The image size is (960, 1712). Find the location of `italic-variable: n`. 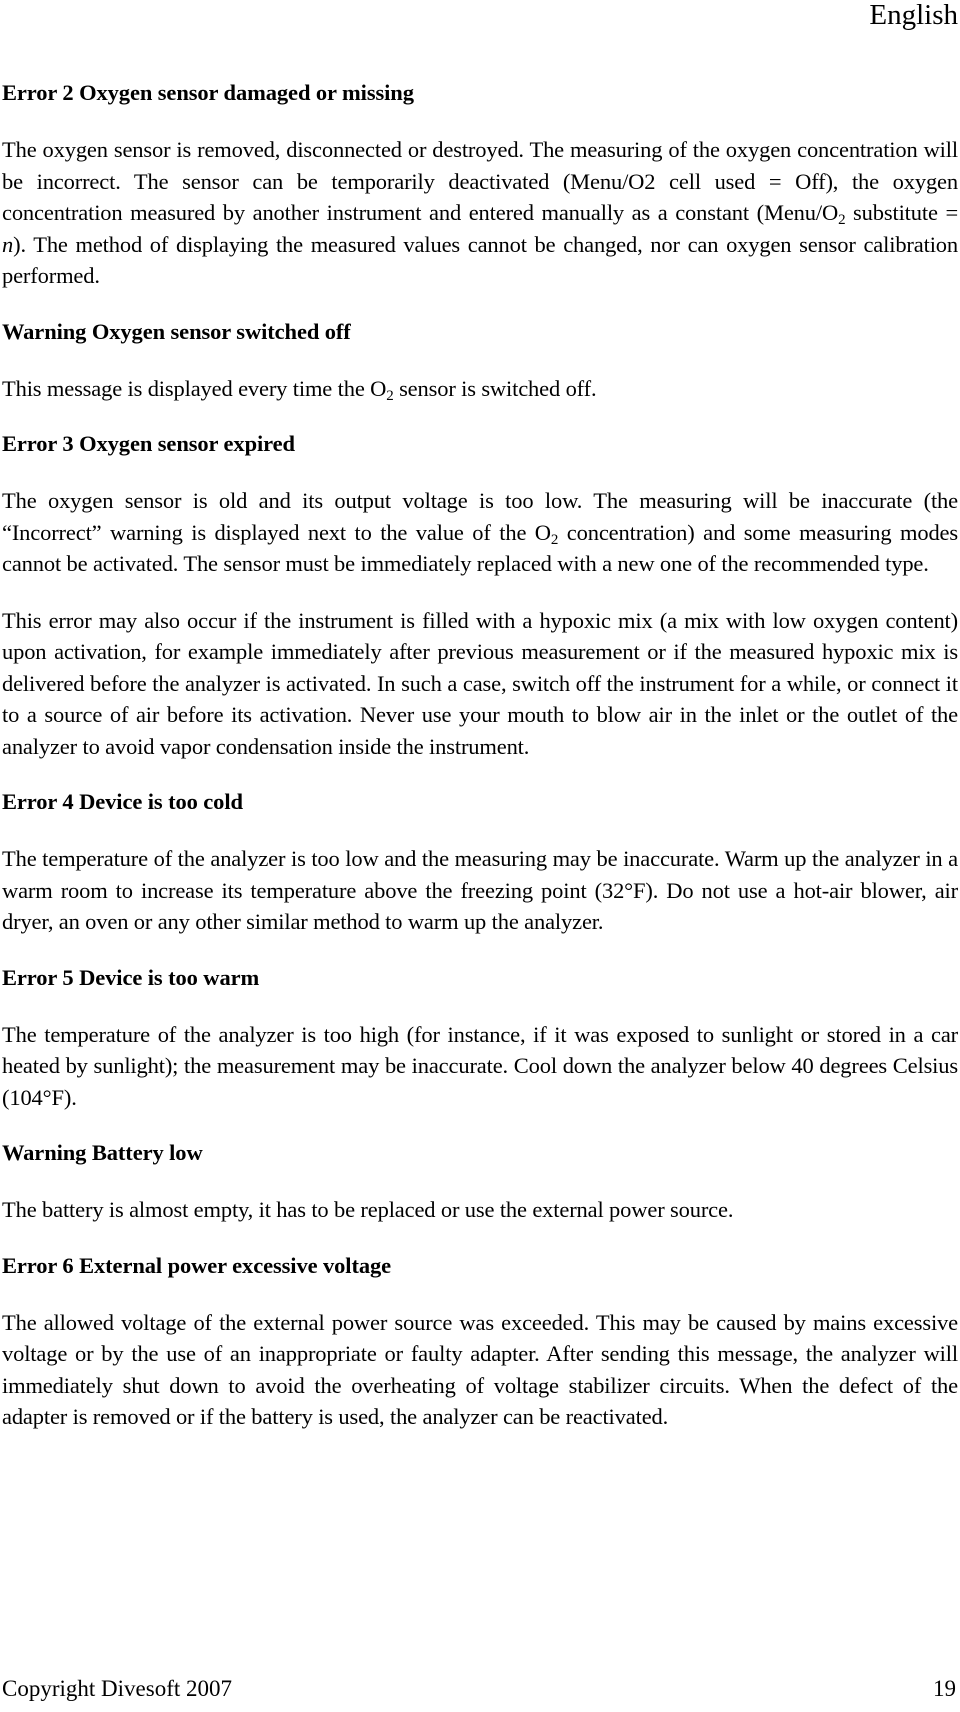

italic-variable: n is located at coordinates (8, 244).